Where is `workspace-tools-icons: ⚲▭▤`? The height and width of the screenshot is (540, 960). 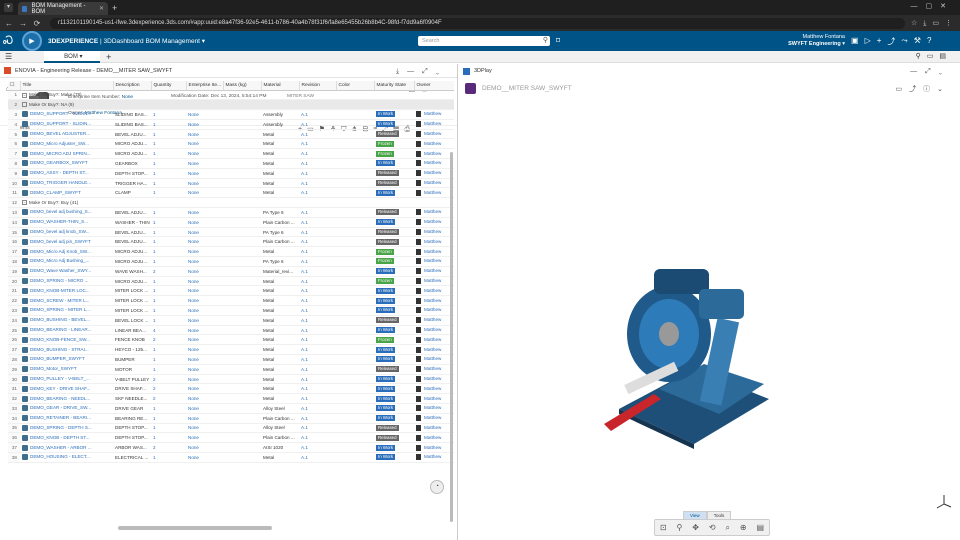
workspace-tools-icons: ⚲▭▤ is located at coordinates (934, 56).